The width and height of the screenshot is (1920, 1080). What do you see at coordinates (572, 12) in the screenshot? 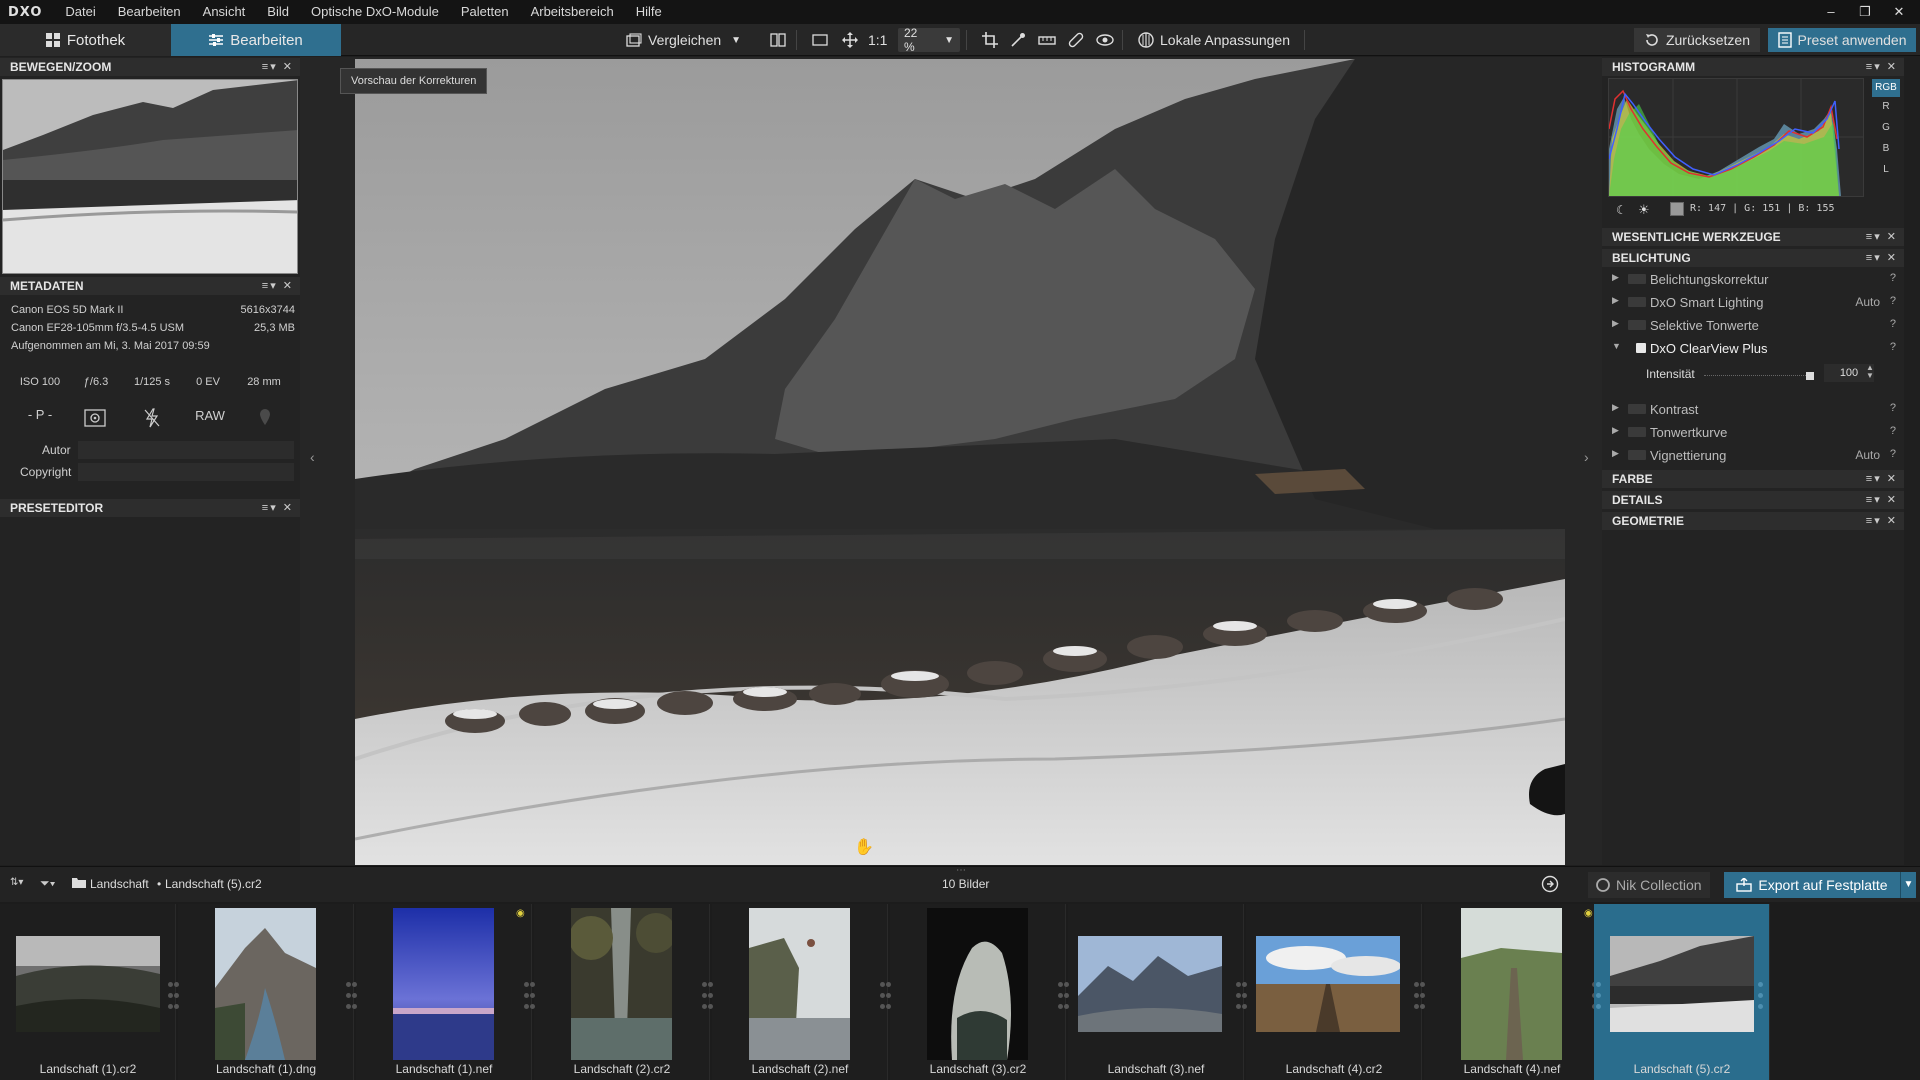
I see `menu-arbeitsbereich: Arbeitsbereich` at bounding box center [572, 12].